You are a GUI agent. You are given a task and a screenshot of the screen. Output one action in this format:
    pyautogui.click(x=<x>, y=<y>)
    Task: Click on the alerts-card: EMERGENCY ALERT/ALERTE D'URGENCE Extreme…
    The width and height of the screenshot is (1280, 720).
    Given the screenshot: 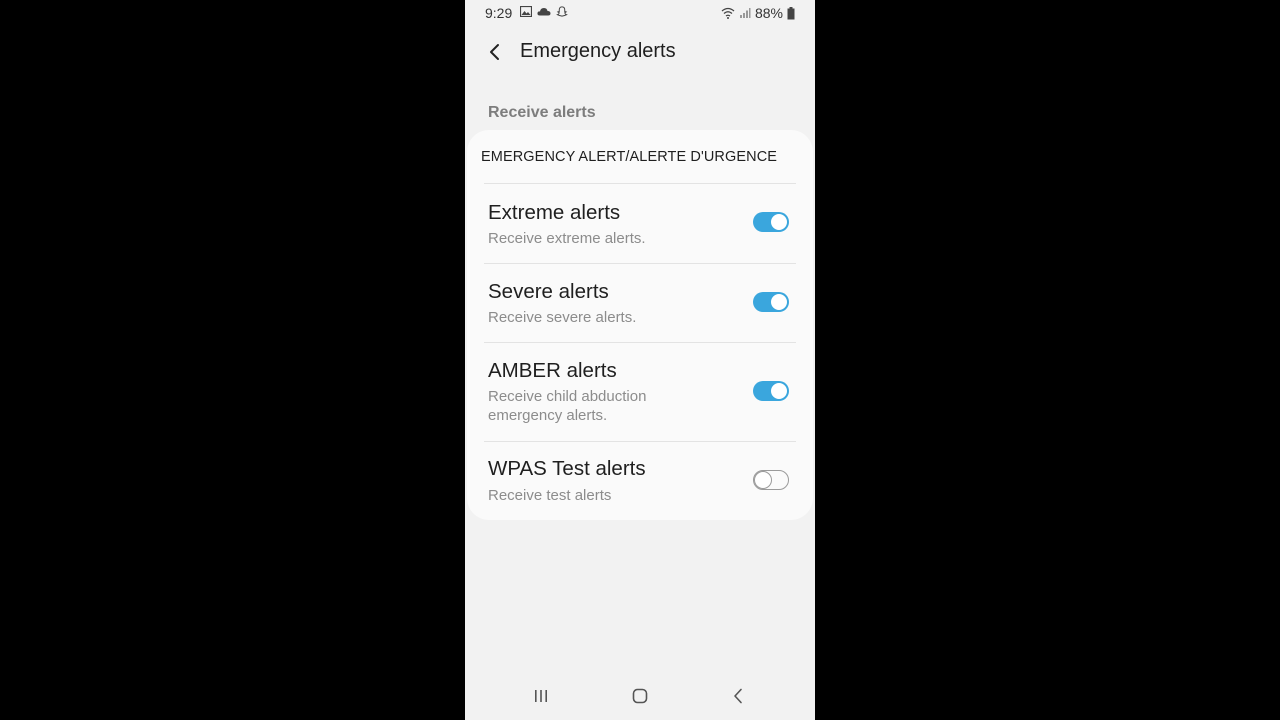 What is the action you would take?
    pyautogui.click(x=640, y=325)
    